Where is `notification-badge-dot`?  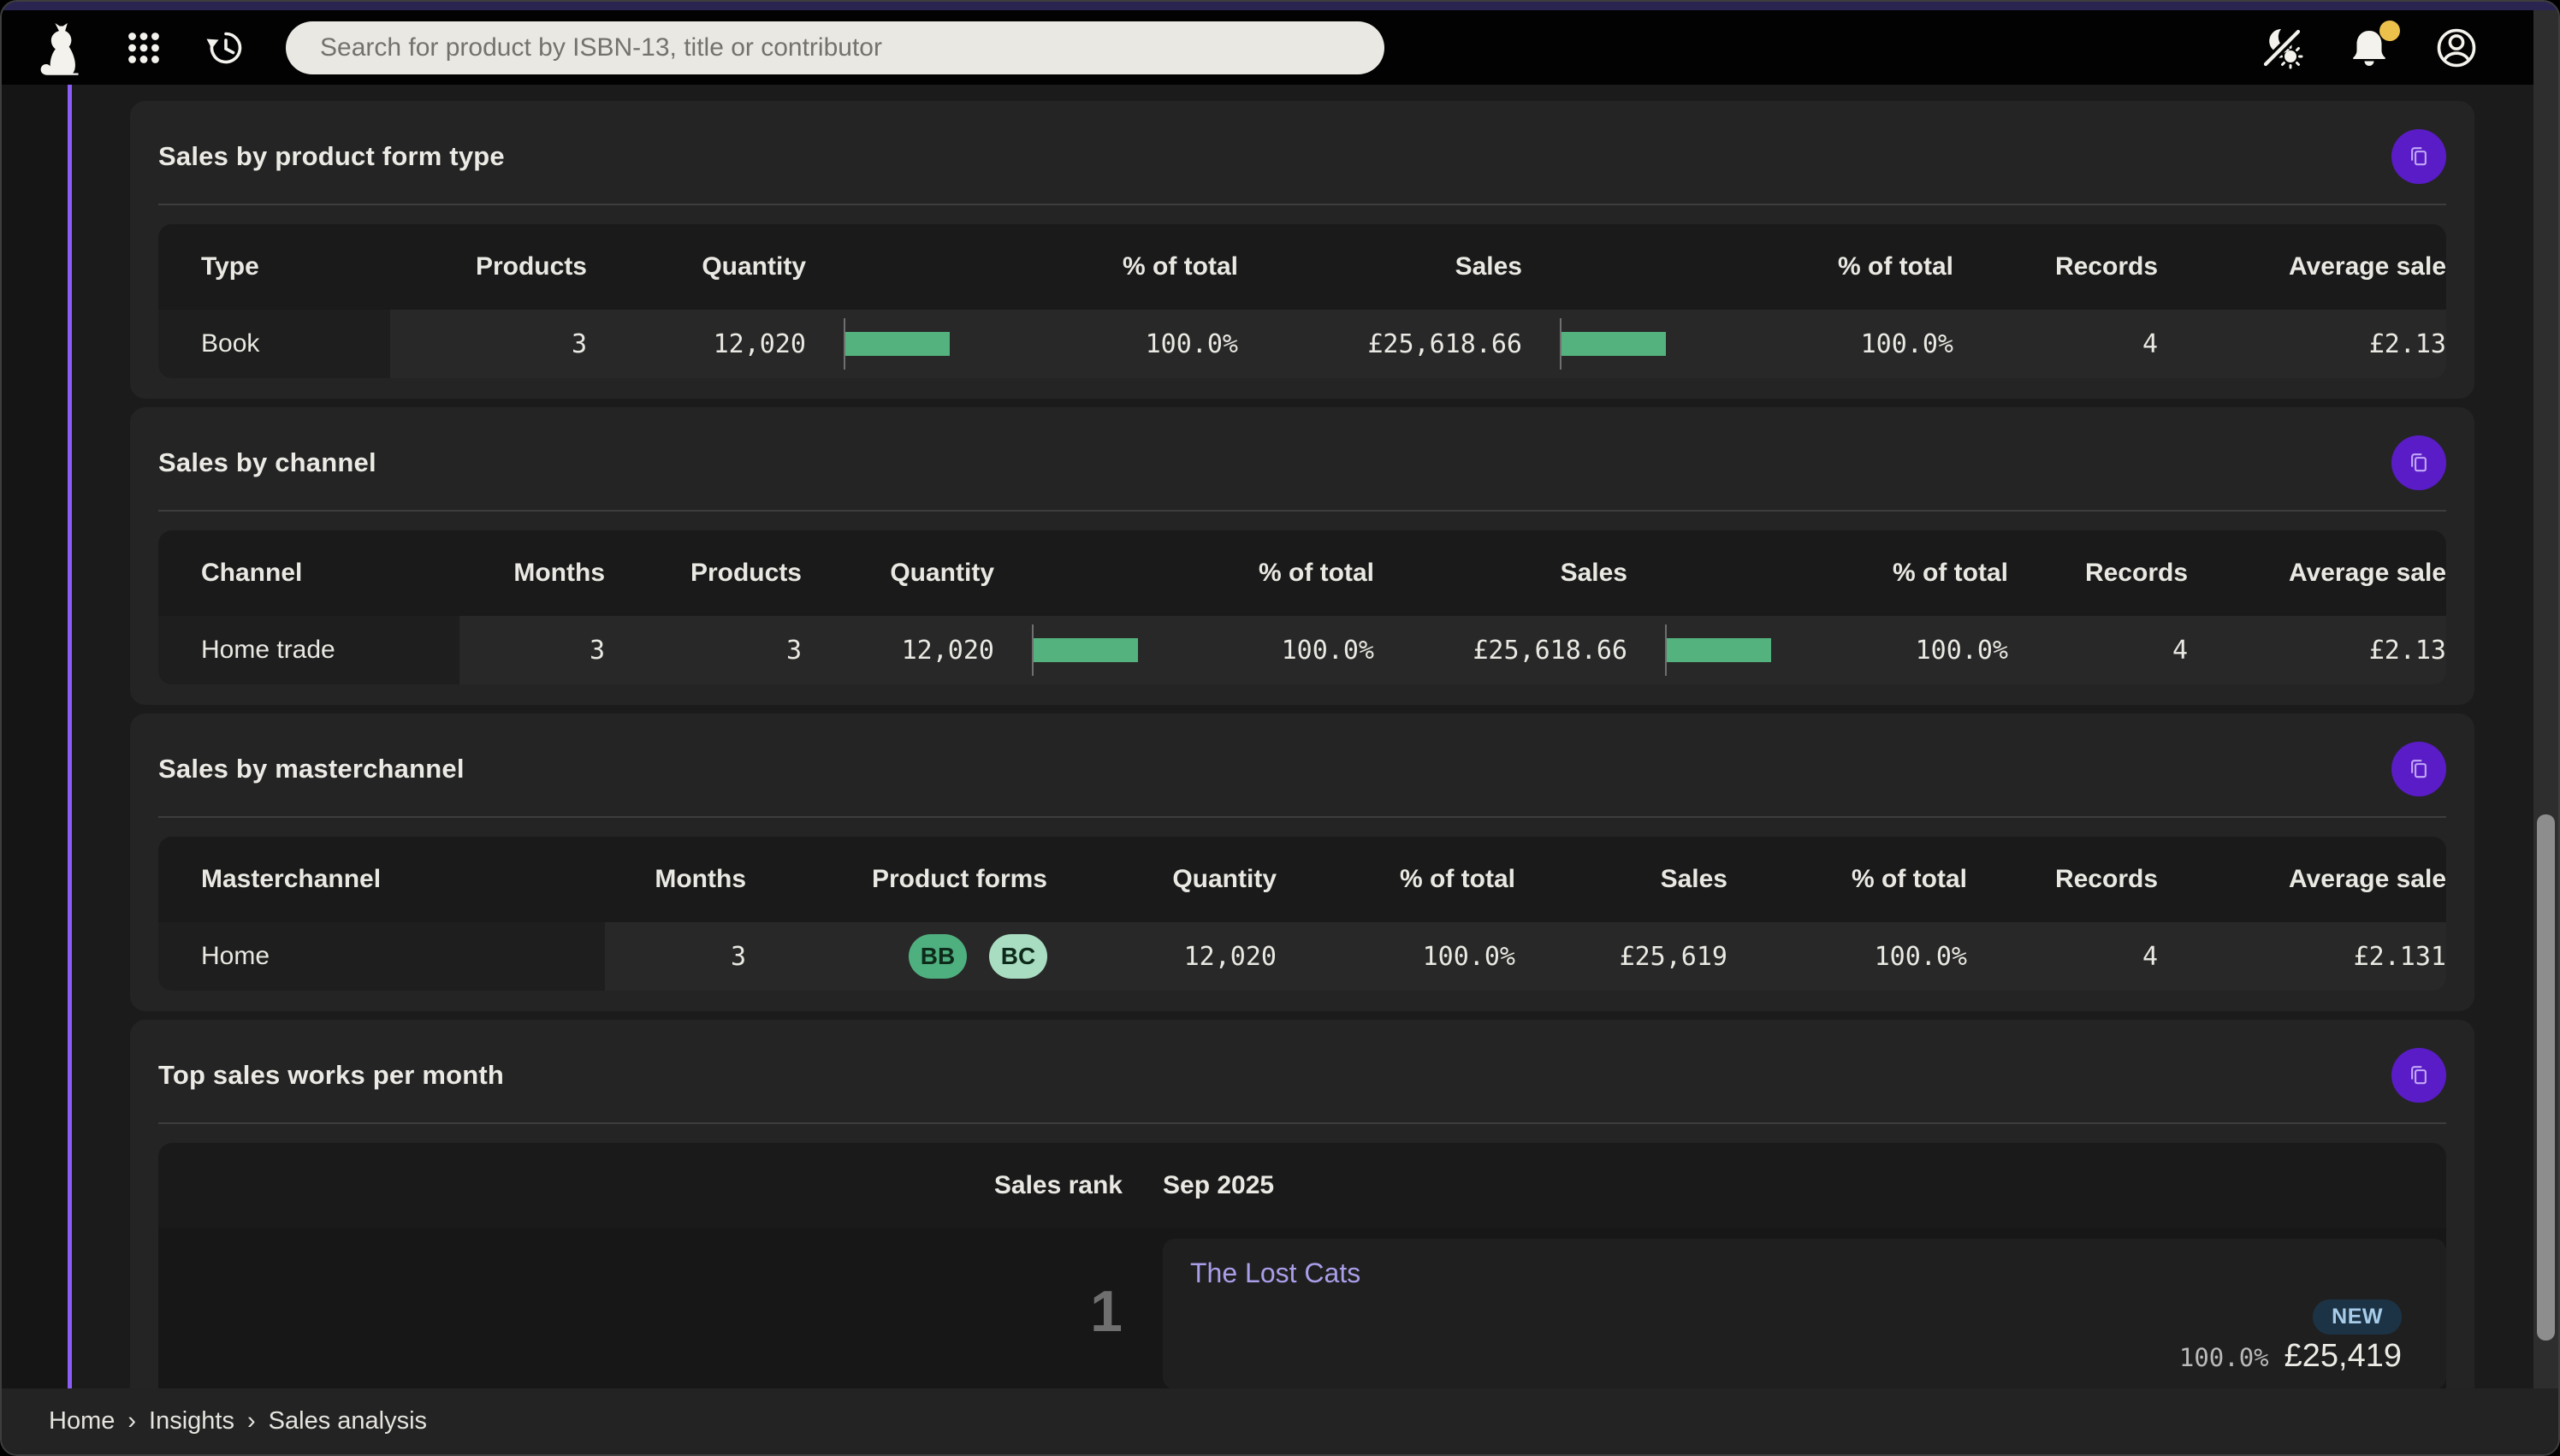 notification-badge-dot is located at coordinates (2389, 30).